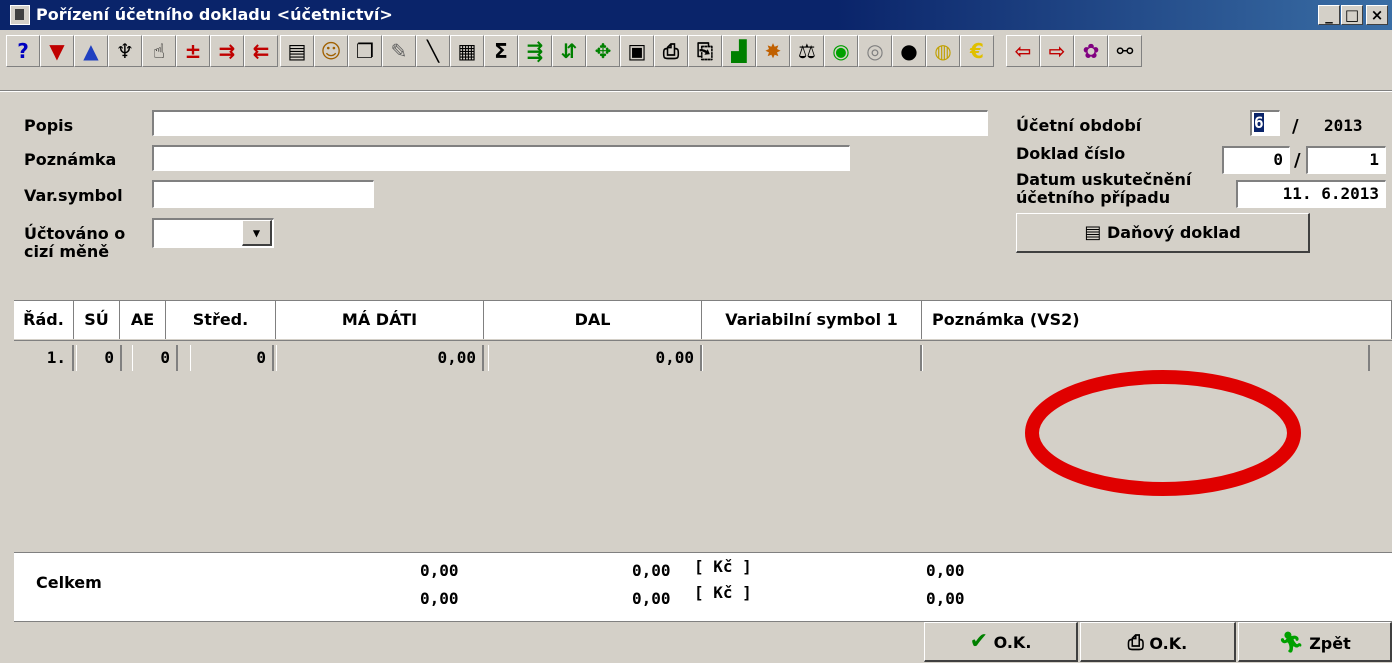 The image size is (1392, 663). What do you see at coordinates (125, 51) in the screenshot?
I see `brush-icon: ♆` at bounding box center [125, 51].